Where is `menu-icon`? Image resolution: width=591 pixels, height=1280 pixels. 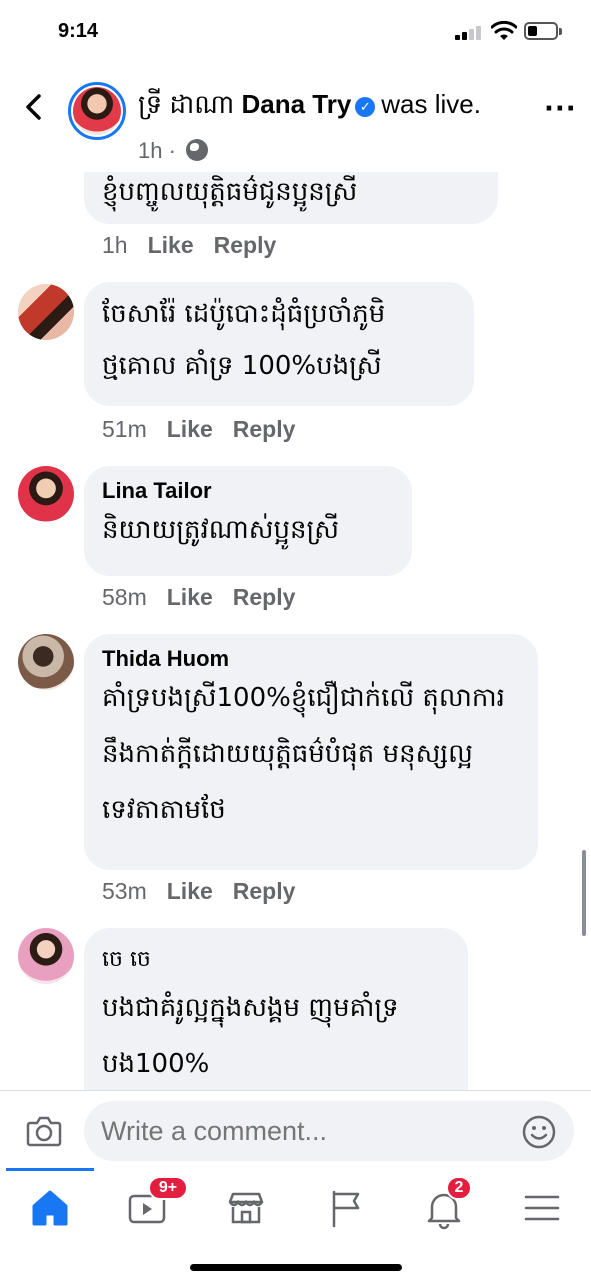 menu-icon is located at coordinates (542, 1208).